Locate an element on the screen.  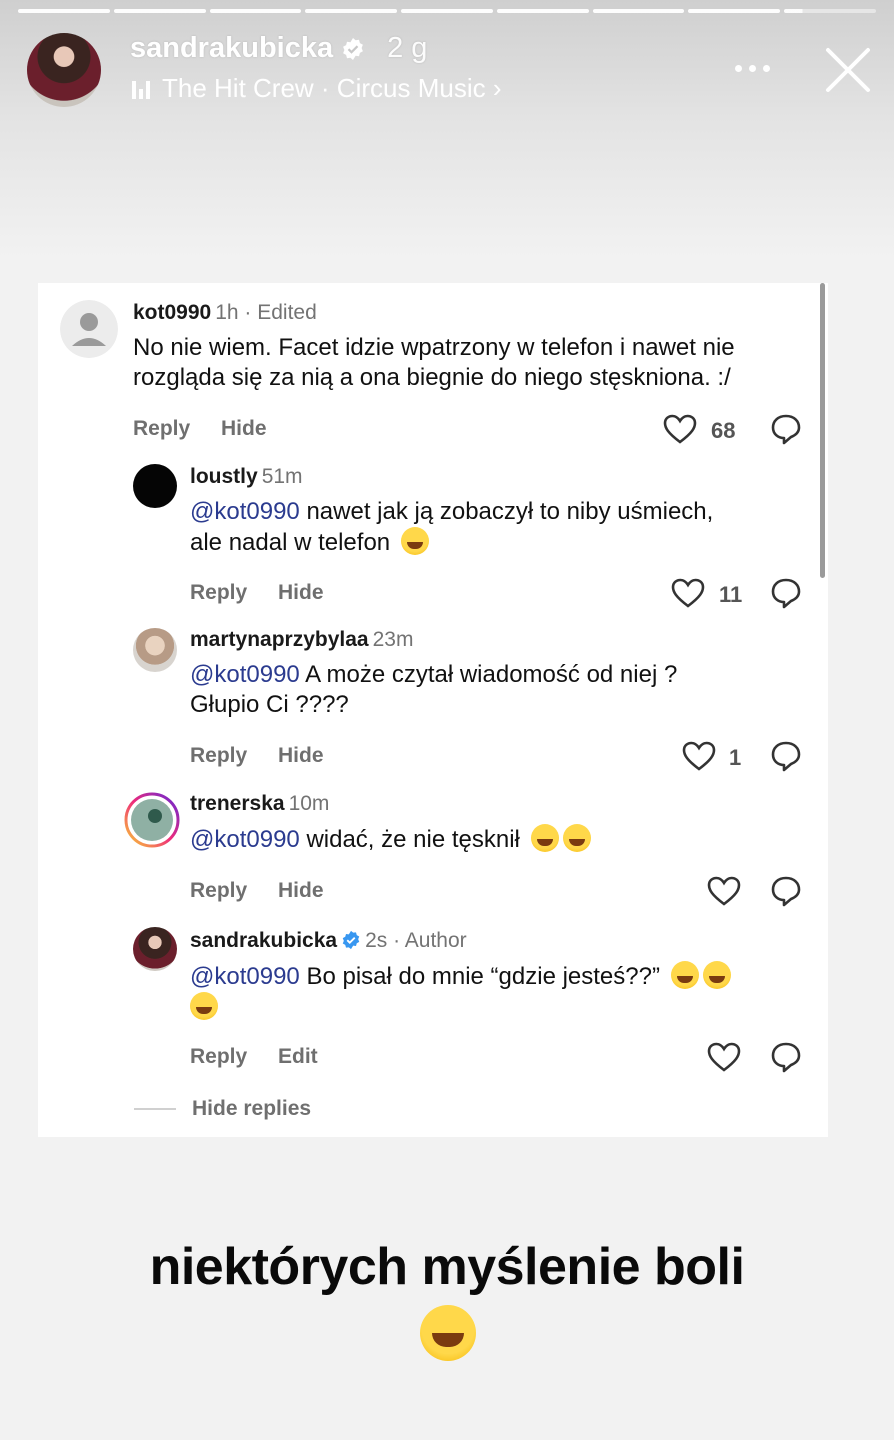
story-username-row: sandrakubicka 2 g is located at coordinates (278, 48).